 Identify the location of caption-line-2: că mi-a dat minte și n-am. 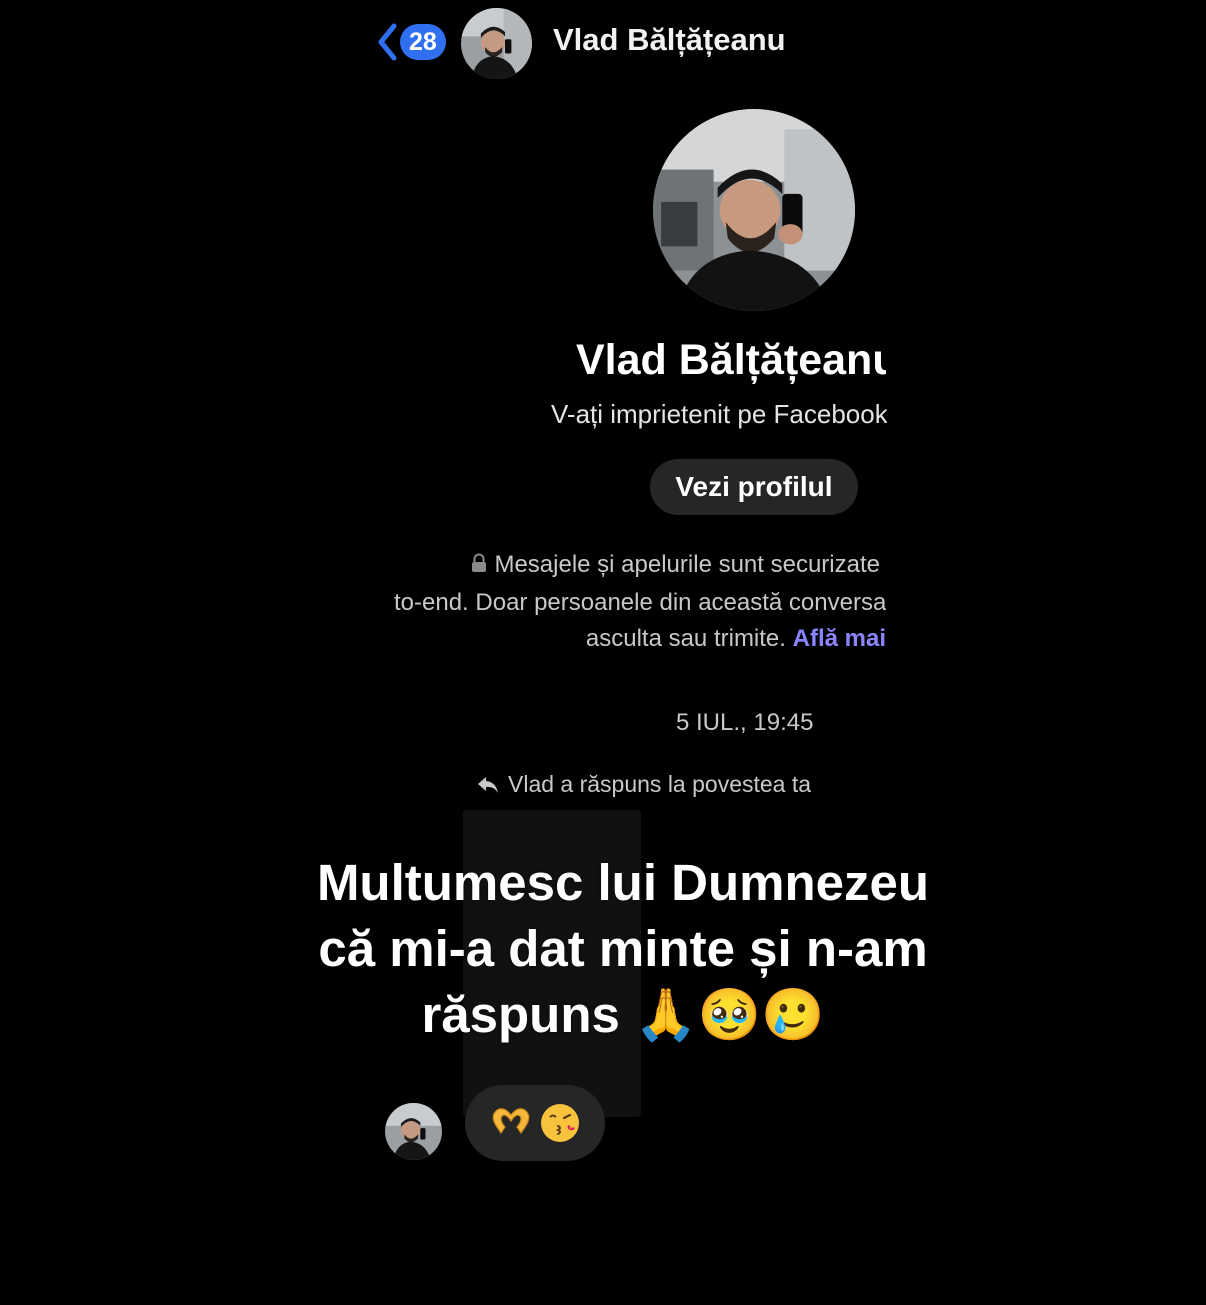
(623, 948).